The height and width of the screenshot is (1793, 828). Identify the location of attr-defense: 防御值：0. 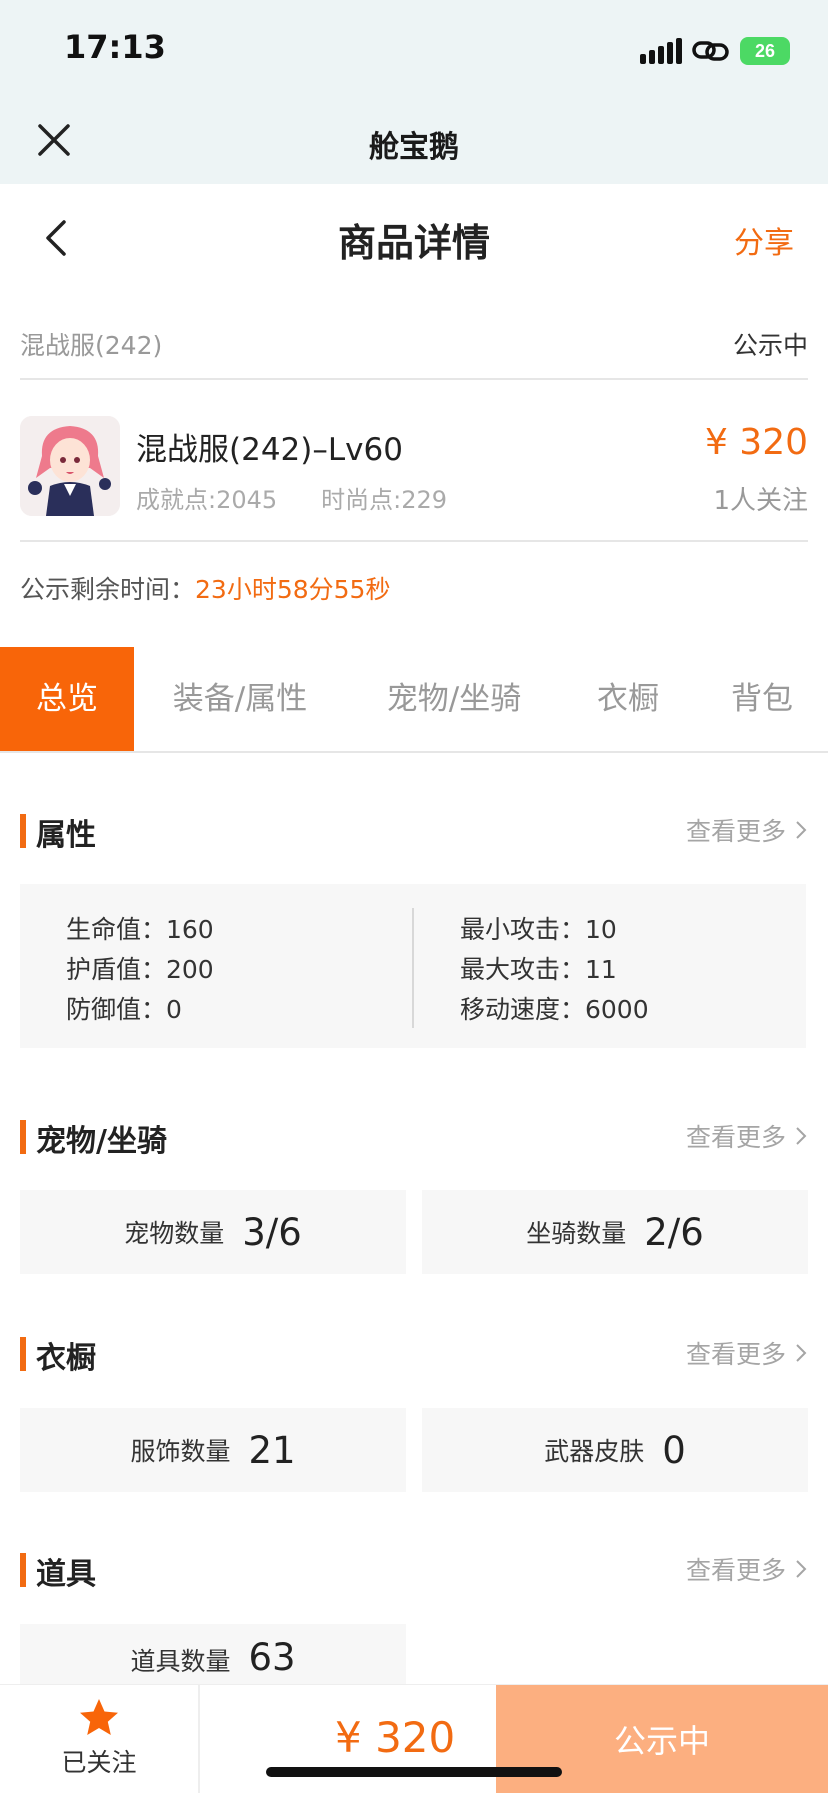
(124, 1009).